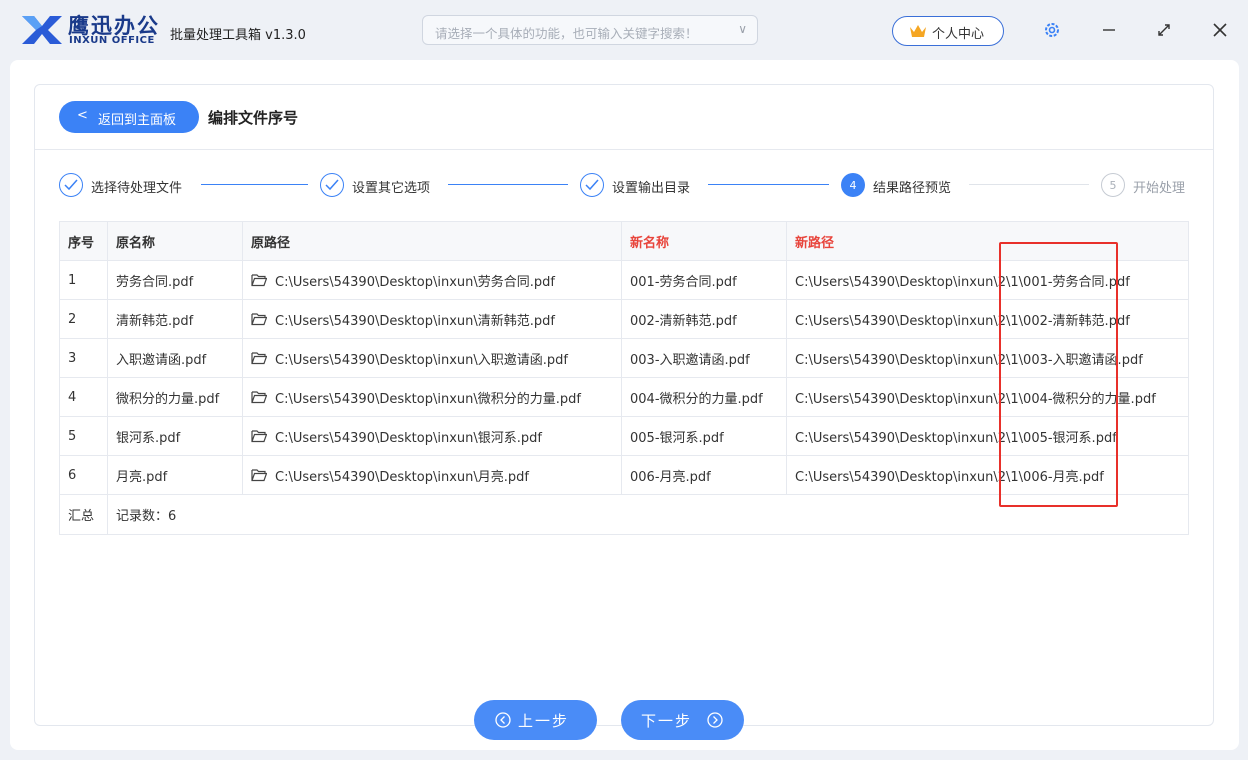 This screenshot has height=760, width=1248. I want to click on original-path: C:\Users\54390\Desktop\inxun\清新韩范.pdf, so click(415, 321).